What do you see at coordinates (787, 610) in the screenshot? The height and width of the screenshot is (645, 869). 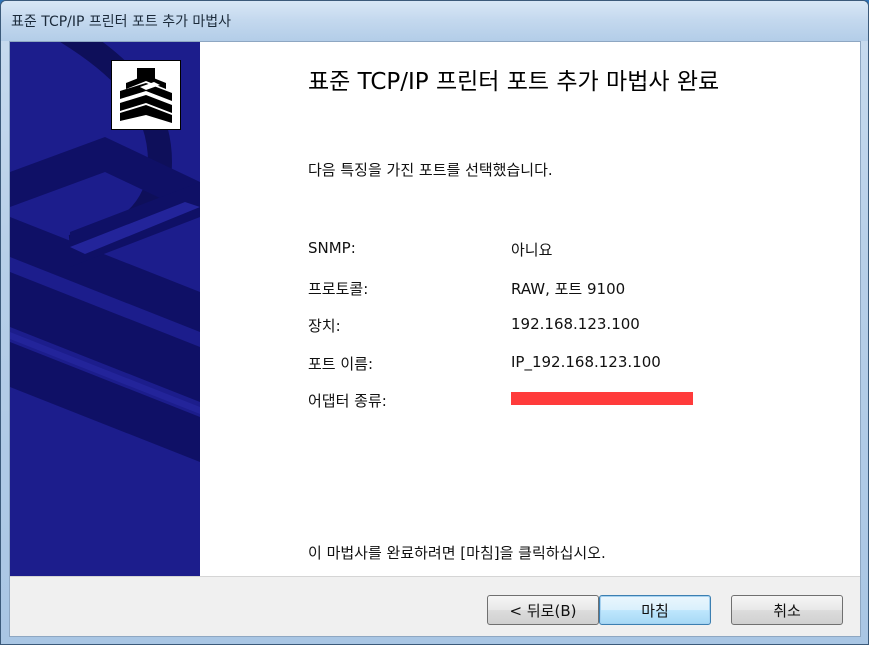 I see `cancel-button: 취소` at bounding box center [787, 610].